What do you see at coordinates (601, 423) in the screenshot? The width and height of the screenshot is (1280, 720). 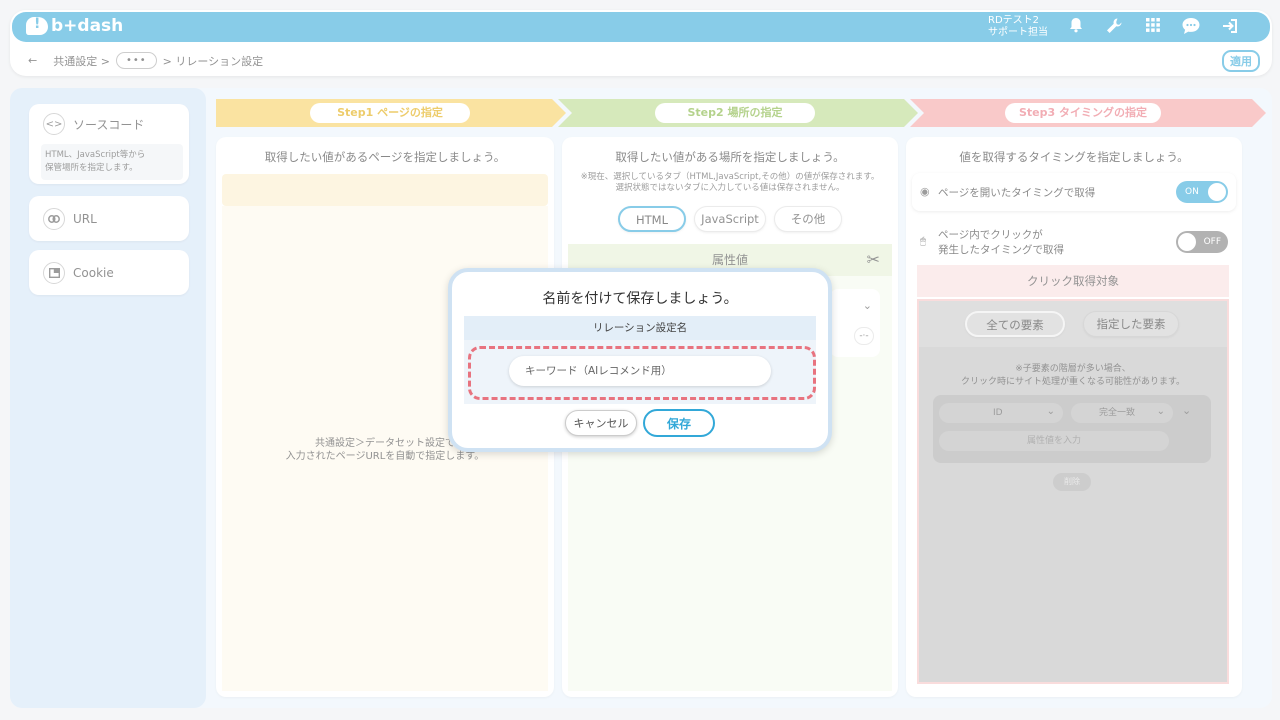 I see `cancel-button: キャンセル` at bounding box center [601, 423].